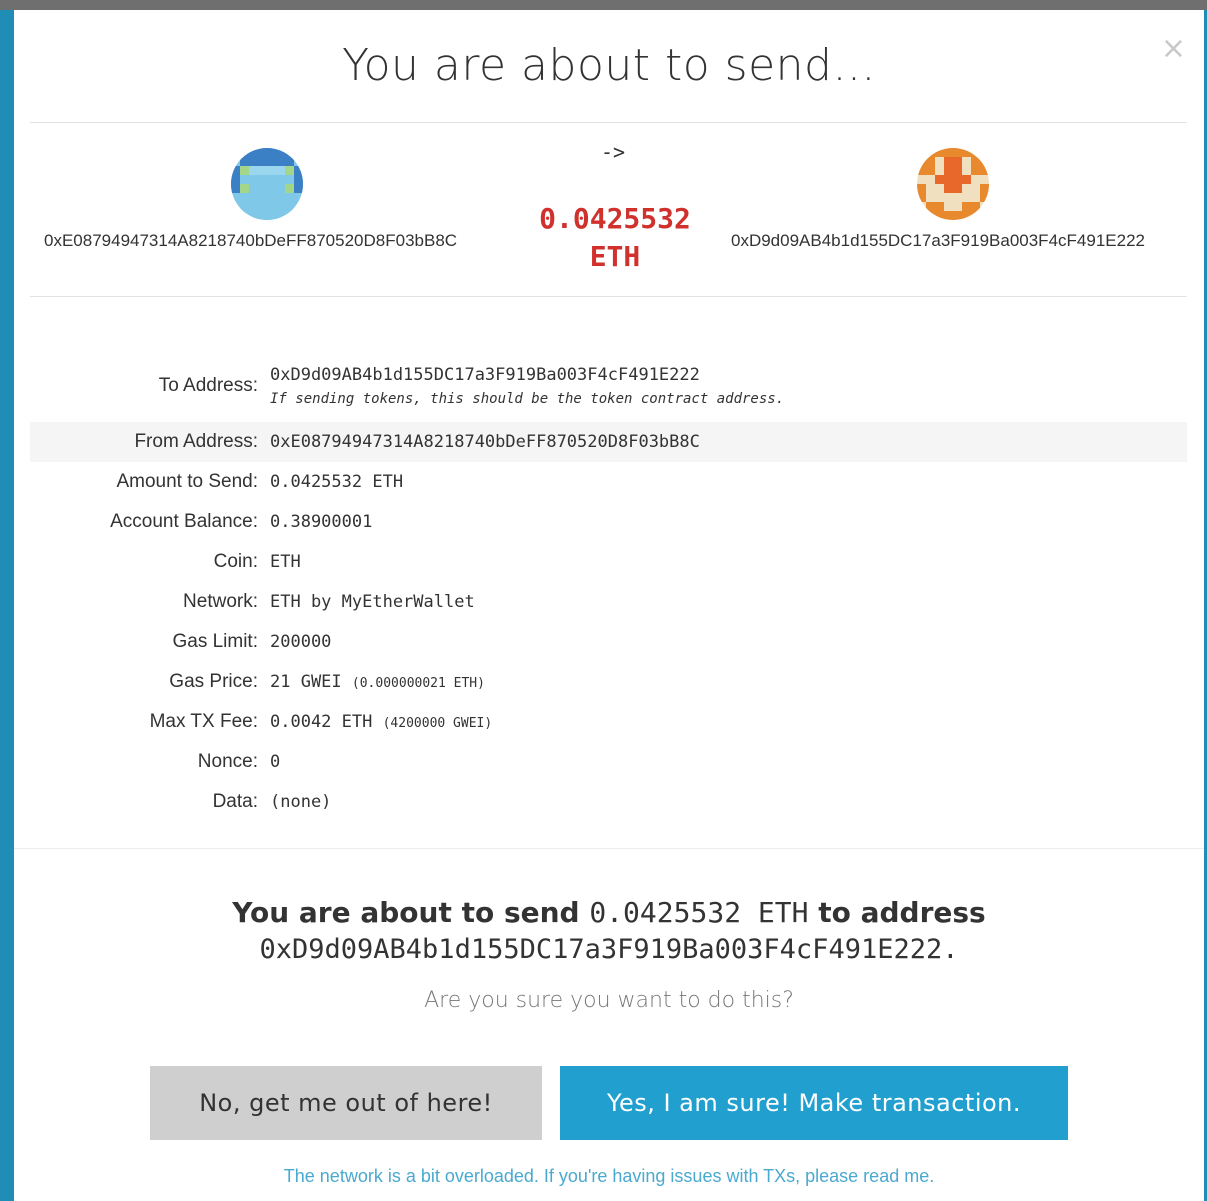  I want to click on confirm-question: Are you sure you want to do this?, so click(609, 1000).